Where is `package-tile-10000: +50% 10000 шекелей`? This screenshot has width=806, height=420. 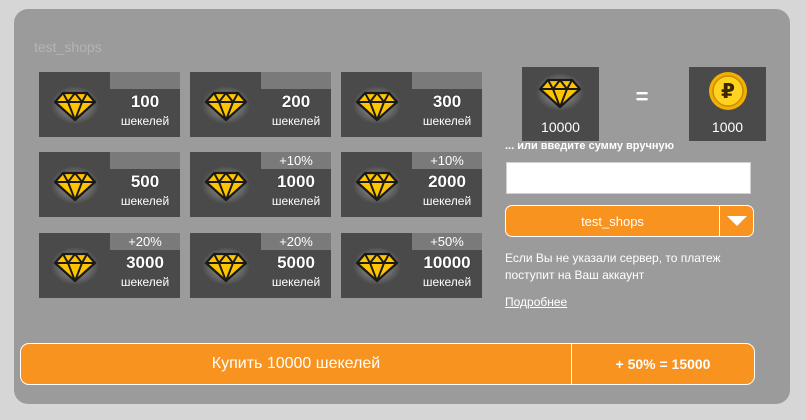
package-tile-10000: +50% 10000 шекелей is located at coordinates (411, 265).